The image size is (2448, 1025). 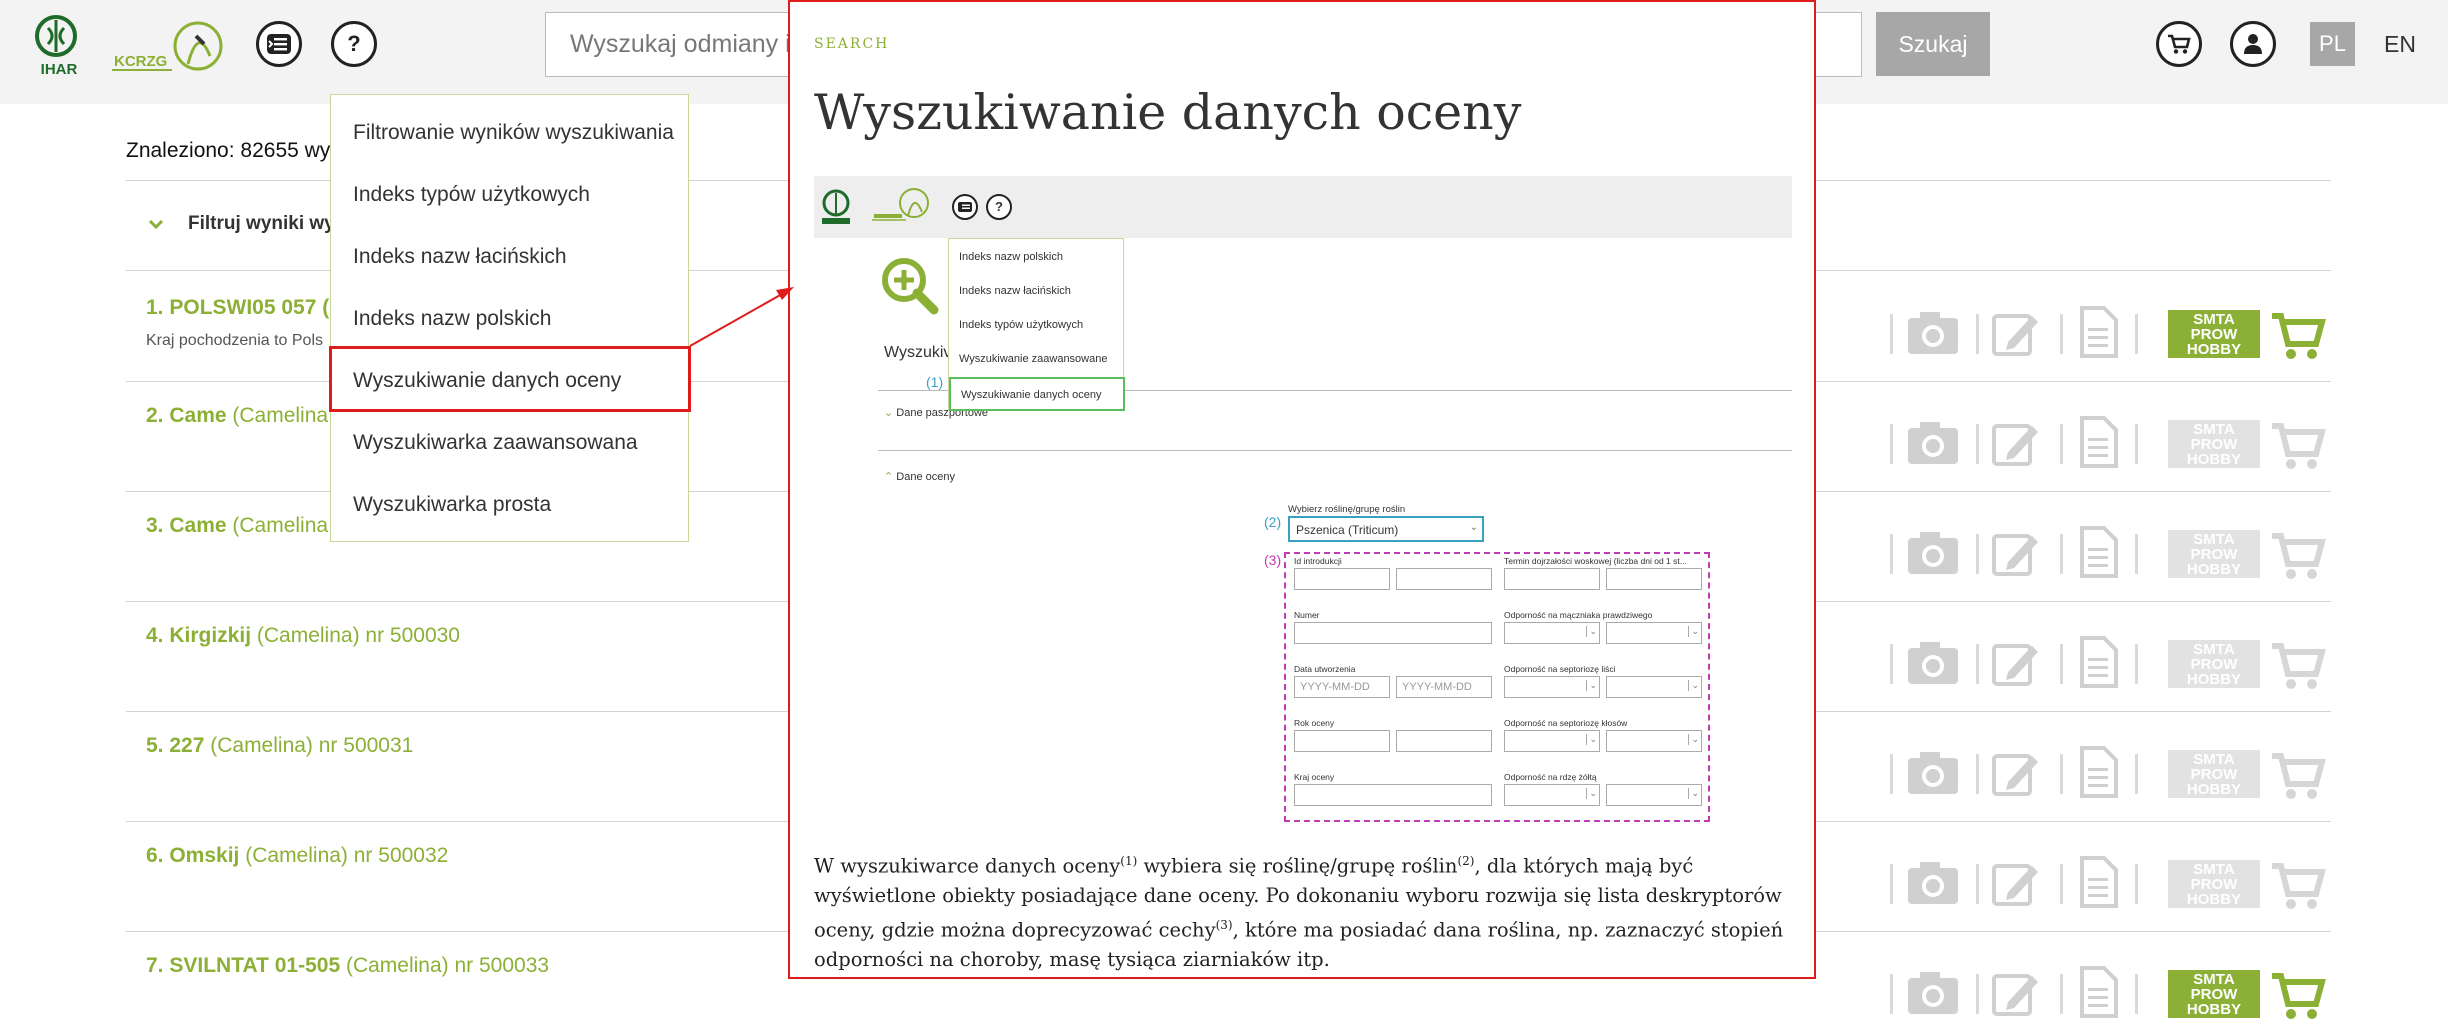 What do you see at coordinates (1386, 529) in the screenshot?
I see `mini-plant-select: Pszenica (Triticum) ⌄` at bounding box center [1386, 529].